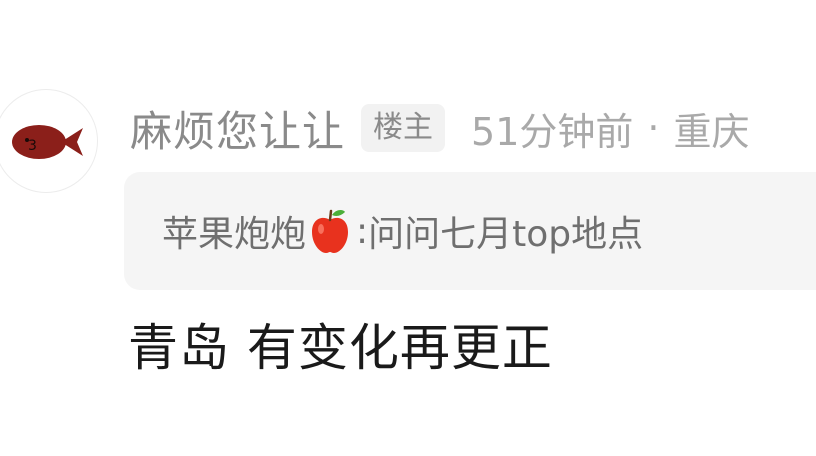 The image size is (816, 456). I want to click on comment-body: 青岛 有变化再更正, so click(340, 348).